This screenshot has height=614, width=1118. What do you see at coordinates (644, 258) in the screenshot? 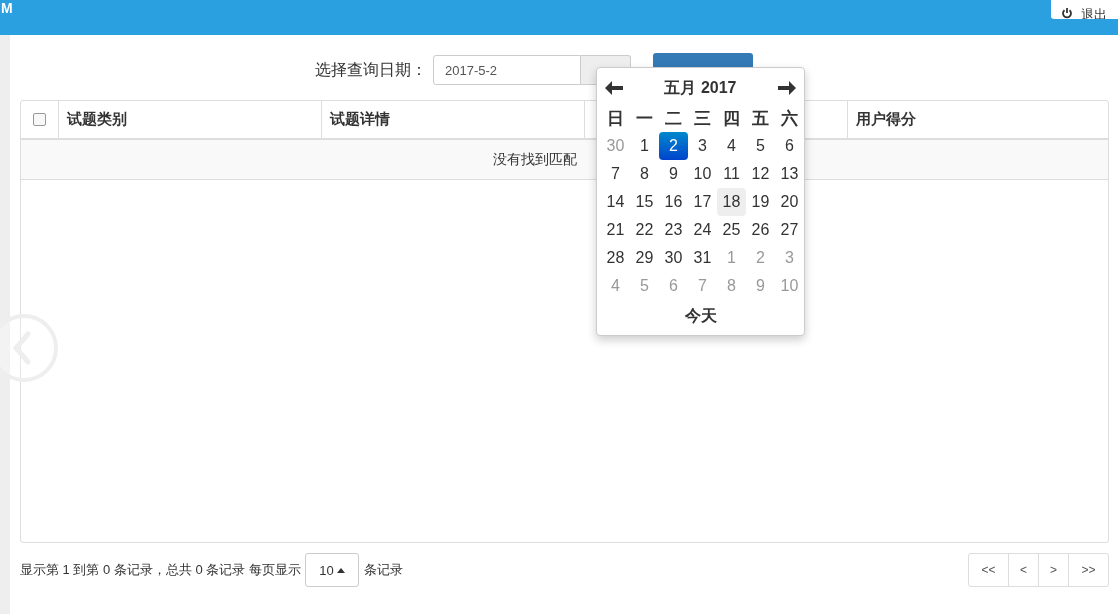
I see `calendar-day: 29` at bounding box center [644, 258].